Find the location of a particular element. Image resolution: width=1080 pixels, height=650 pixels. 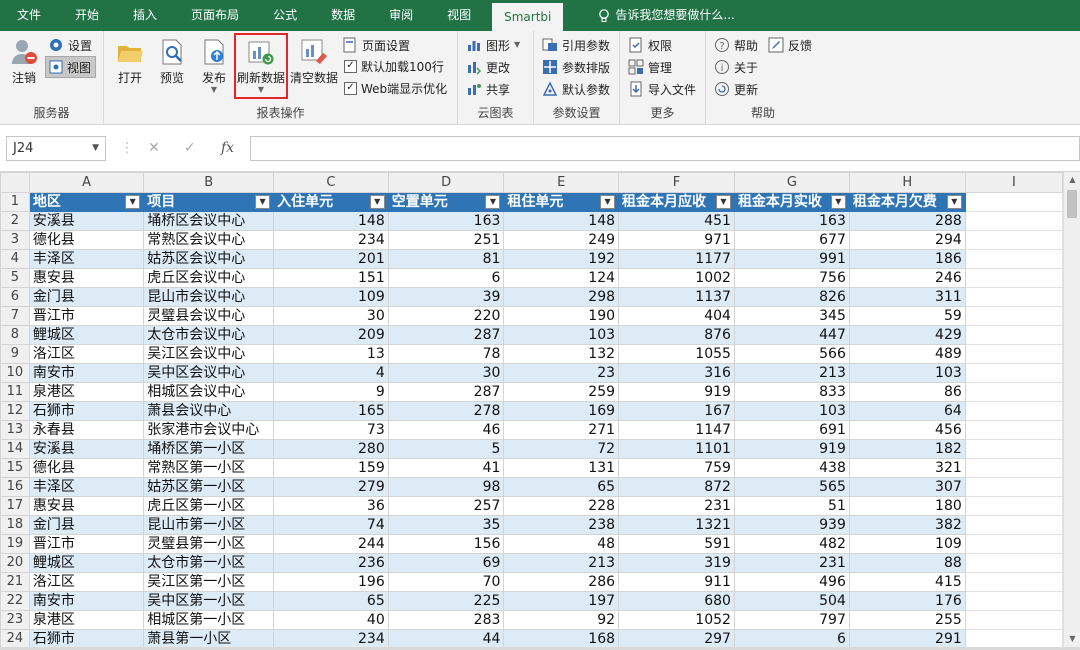

column-header: E is located at coordinates (561, 182).